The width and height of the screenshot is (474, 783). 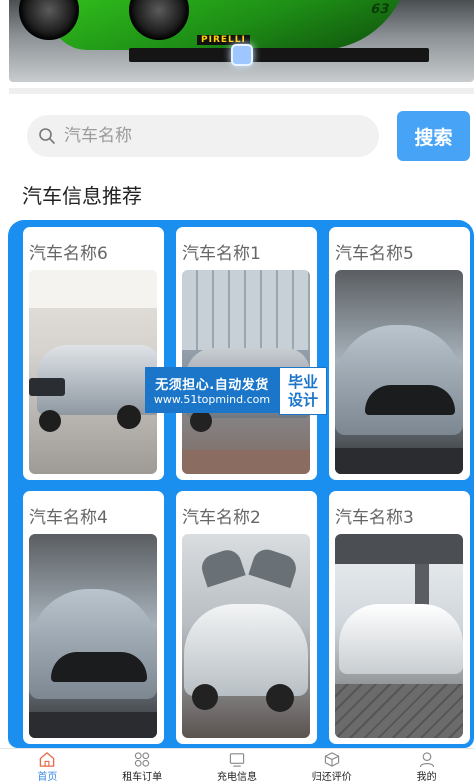 I want to click on bottom-tabbar: 首页 租车订单 充电信息 归还评价 我的, so click(x=237, y=765).